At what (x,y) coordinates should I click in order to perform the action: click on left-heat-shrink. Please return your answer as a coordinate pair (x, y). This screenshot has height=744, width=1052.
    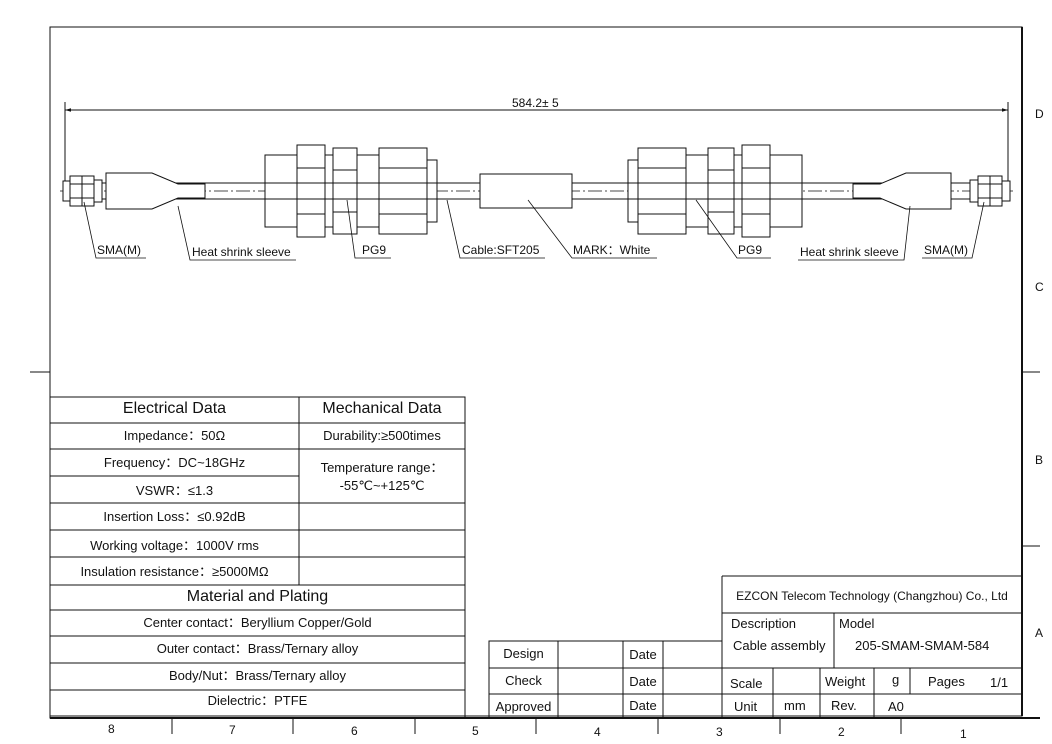
    Looking at the image, I should click on (155, 191).